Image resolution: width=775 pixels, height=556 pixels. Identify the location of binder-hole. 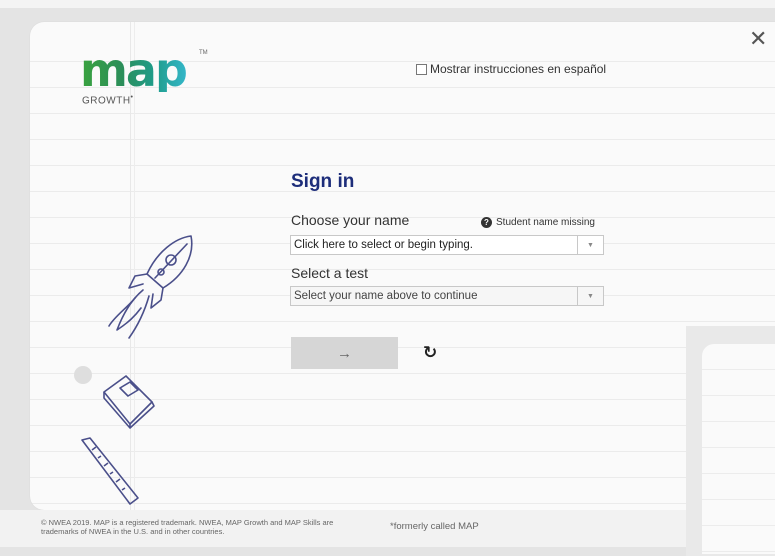
(83, 375).